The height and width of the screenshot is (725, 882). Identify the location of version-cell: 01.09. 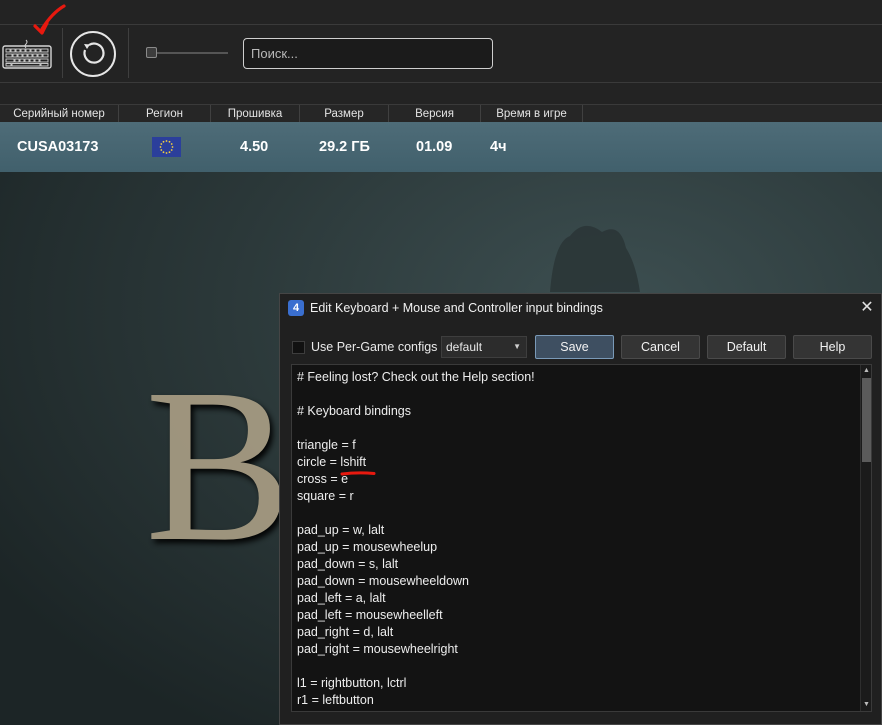
(434, 147).